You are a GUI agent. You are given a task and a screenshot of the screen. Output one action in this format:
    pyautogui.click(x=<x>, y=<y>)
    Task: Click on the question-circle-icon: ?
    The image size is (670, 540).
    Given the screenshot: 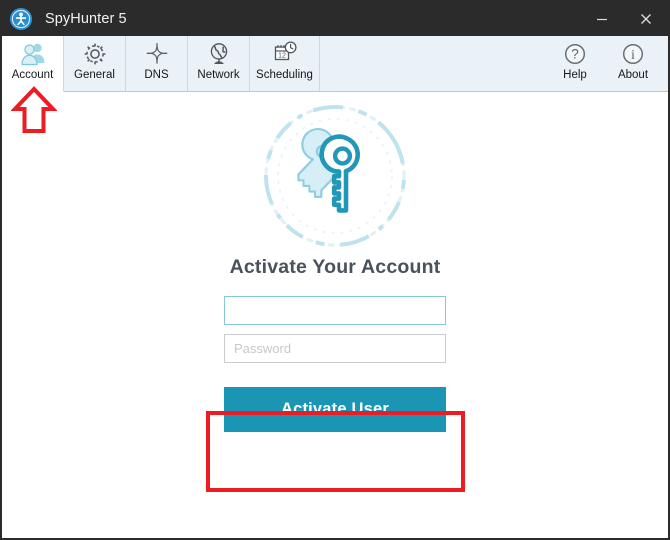 What is the action you would take?
    pyautogui.click(x=575, y=54)
    